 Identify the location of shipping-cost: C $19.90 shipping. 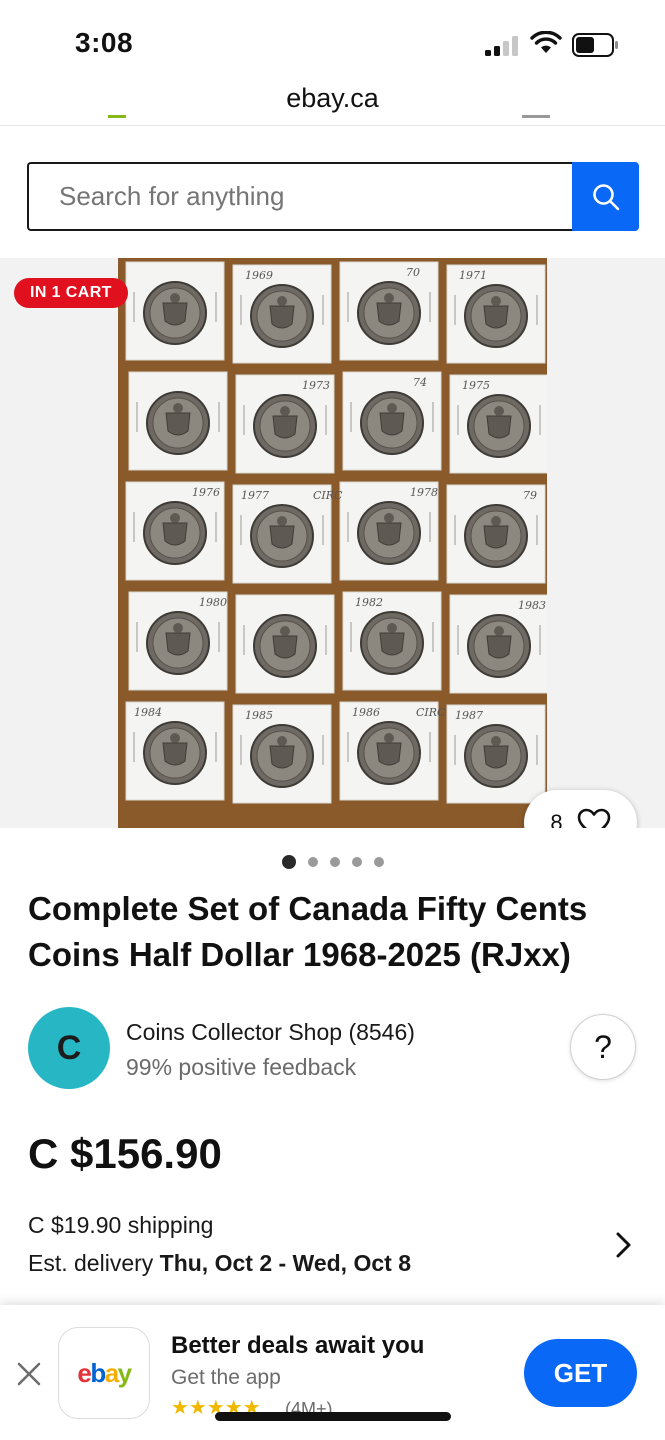
(121, 1225).